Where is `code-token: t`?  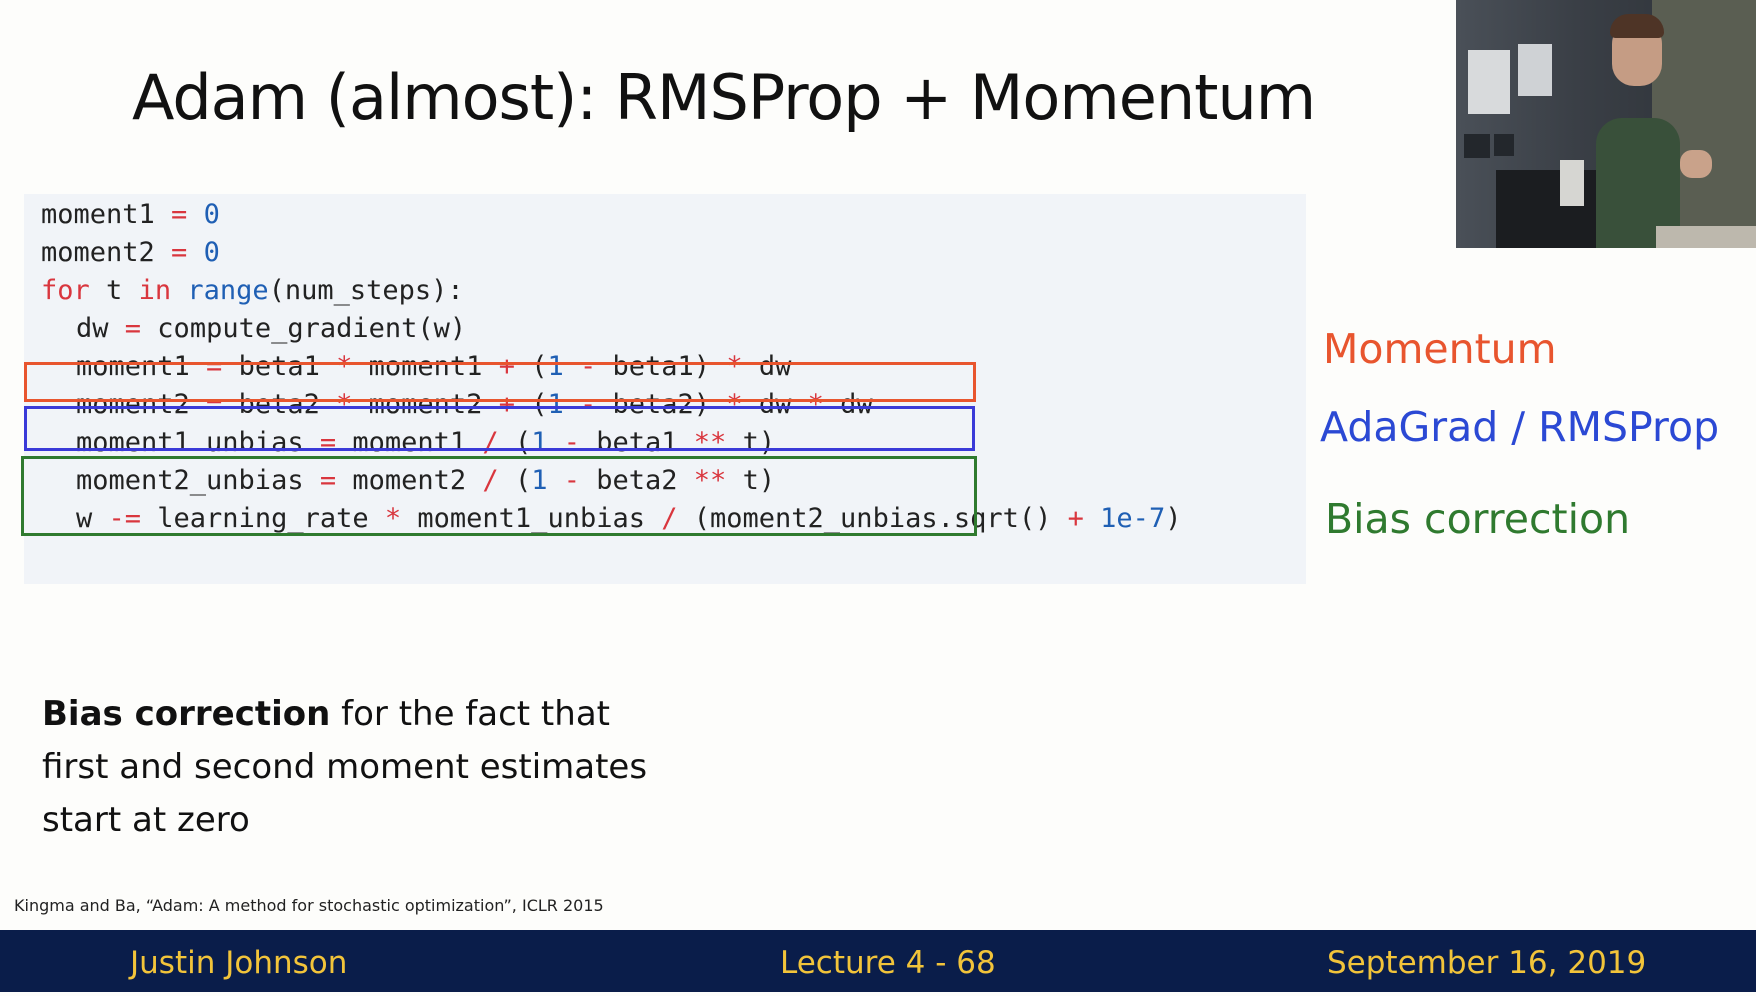 code-token: t is located at coordinates (114, 290).